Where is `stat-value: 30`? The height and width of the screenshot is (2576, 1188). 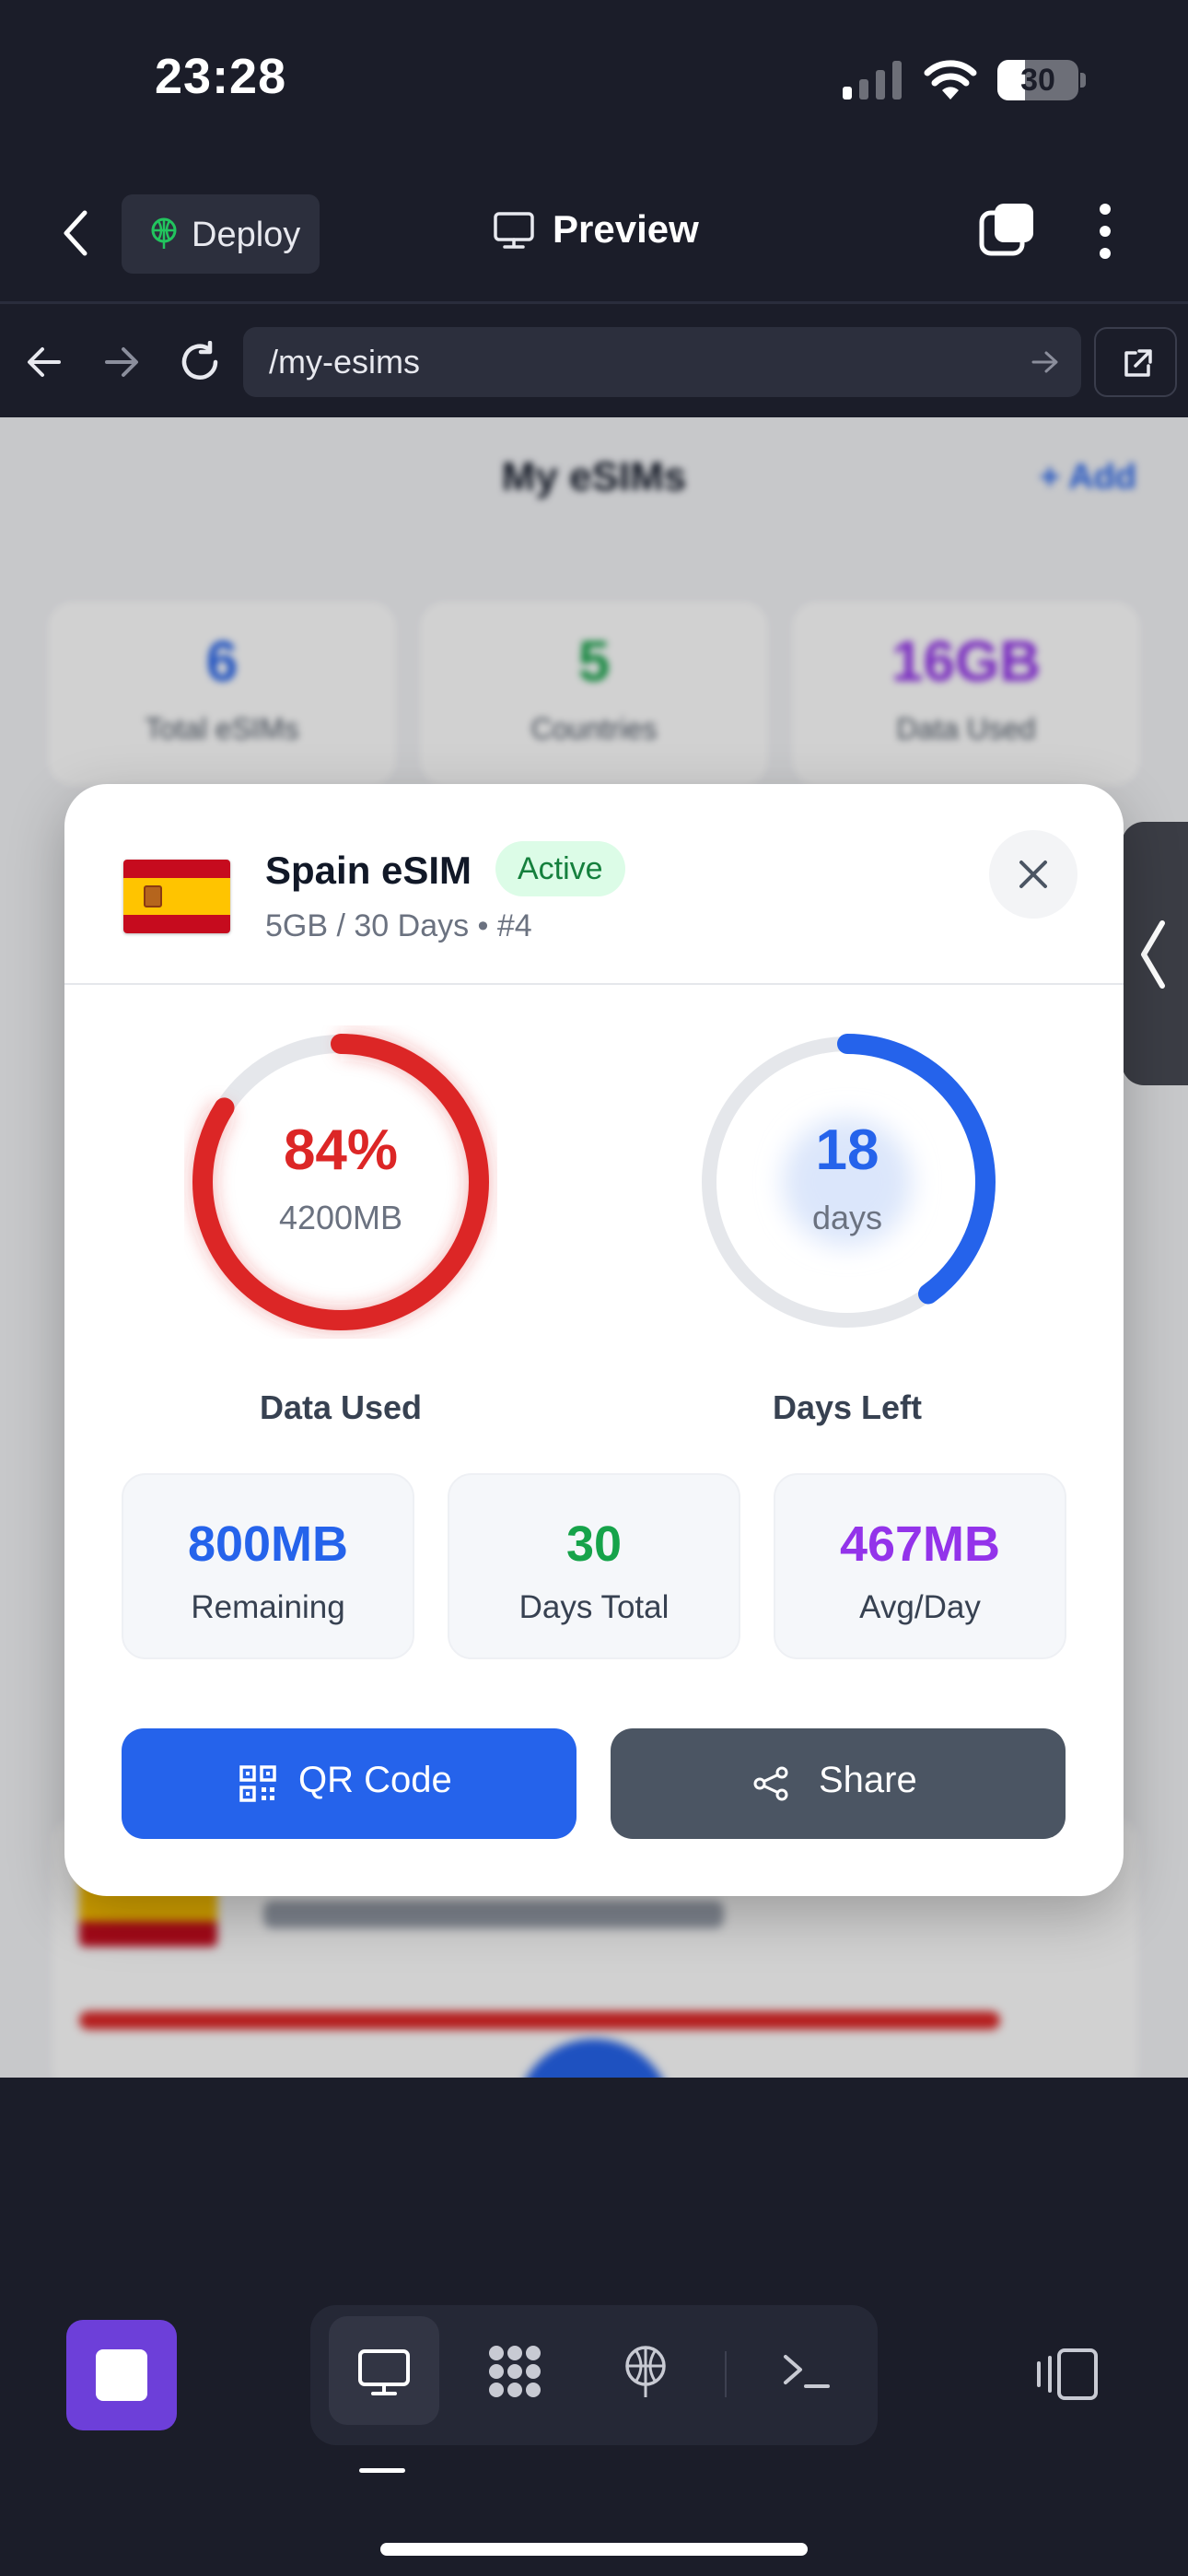 stat-value: 30 is located at coordinates (594, 1544).